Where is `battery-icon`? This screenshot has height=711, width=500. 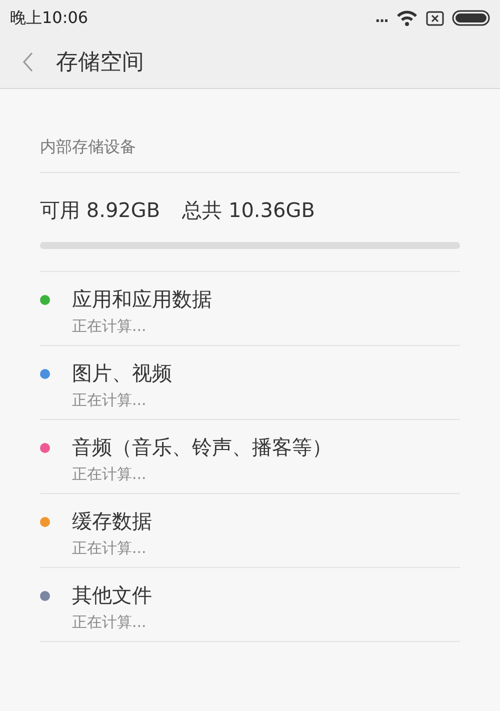
battery-icon is located at coordinates (471, 18).